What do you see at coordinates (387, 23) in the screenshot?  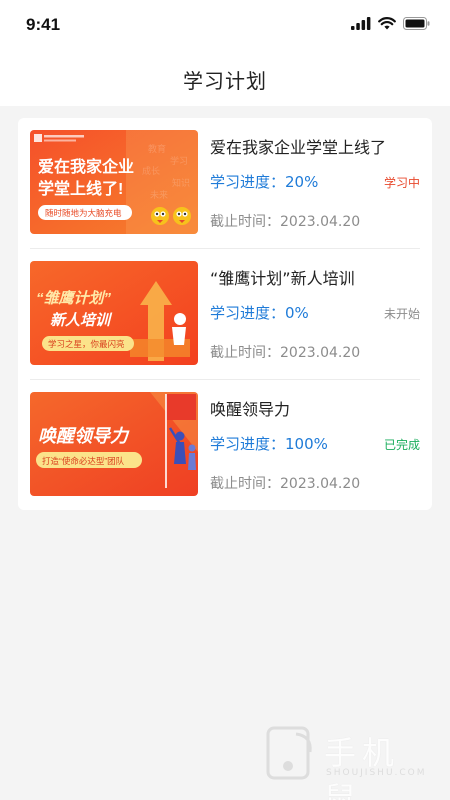 I see `wifi-icon` at bounding box center [387, 23].